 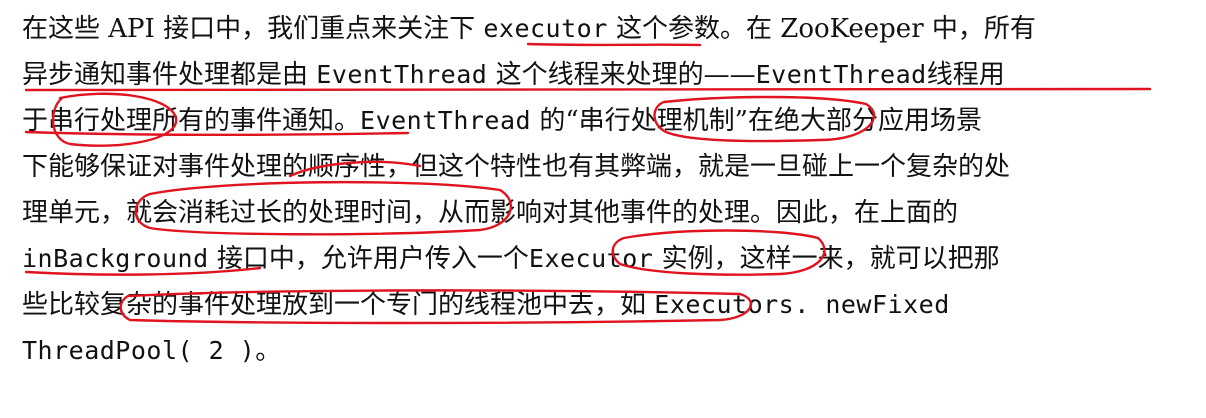 What do you see at coordinates (253, 29) in the screenshot?
I see `text-segment: 在这些 API 接口中，我们重点来关注下` at bounding box center [253, 29].